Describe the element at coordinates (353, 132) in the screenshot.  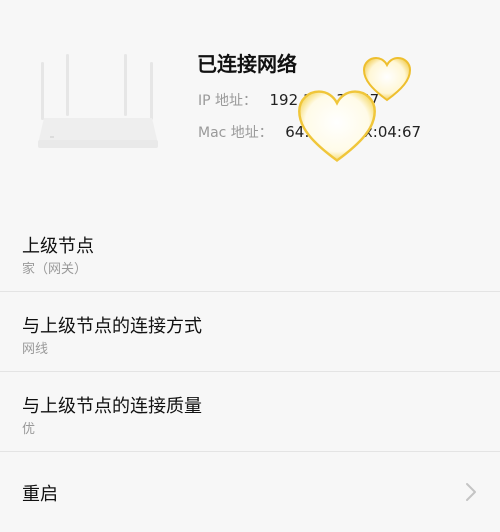
I see `mac-address-value: 64:xx:xx:xx:04:67` at that location.